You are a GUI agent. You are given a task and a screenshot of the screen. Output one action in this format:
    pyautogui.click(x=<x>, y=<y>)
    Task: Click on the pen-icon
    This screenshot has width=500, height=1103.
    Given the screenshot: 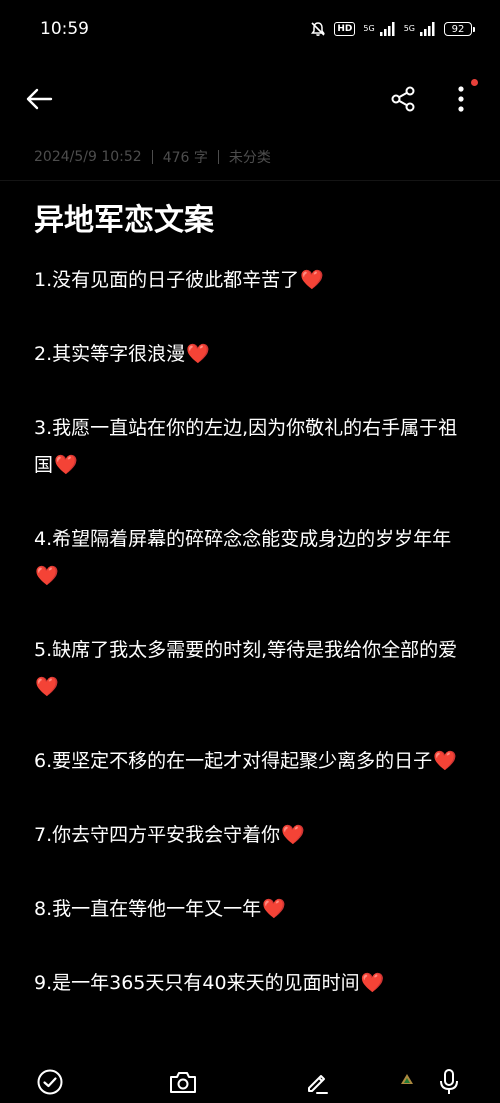 What is the action you would take?
    pyautogui.click(x=318, y=1084)
    